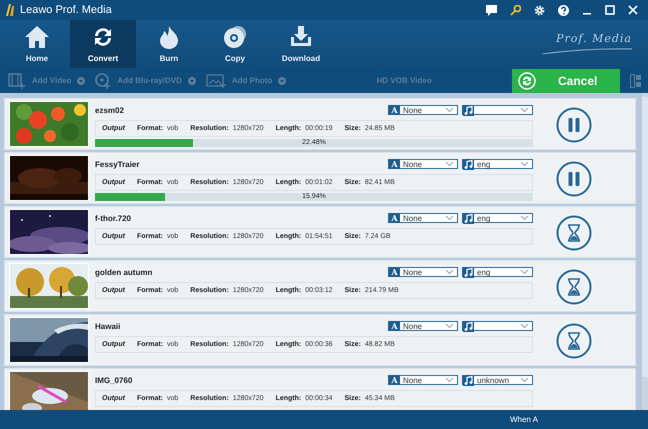  What do you see at coordinates (301, 37) in the screenshot?
I see `download-icon` at bounding box center [301, 37].